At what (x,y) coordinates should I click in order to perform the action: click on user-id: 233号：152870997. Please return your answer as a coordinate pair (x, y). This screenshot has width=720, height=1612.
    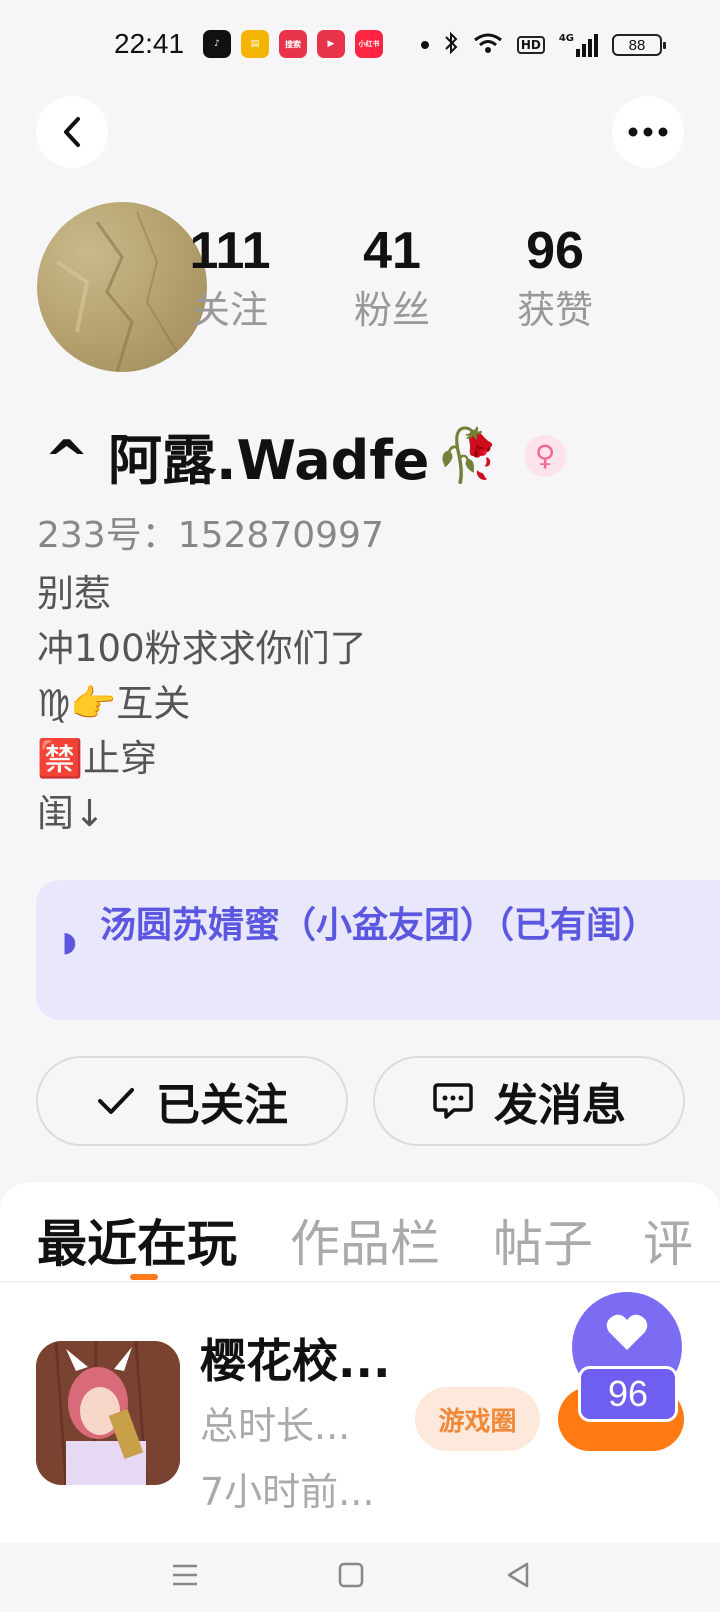
    Looking at the image, I should click on (210, 532).